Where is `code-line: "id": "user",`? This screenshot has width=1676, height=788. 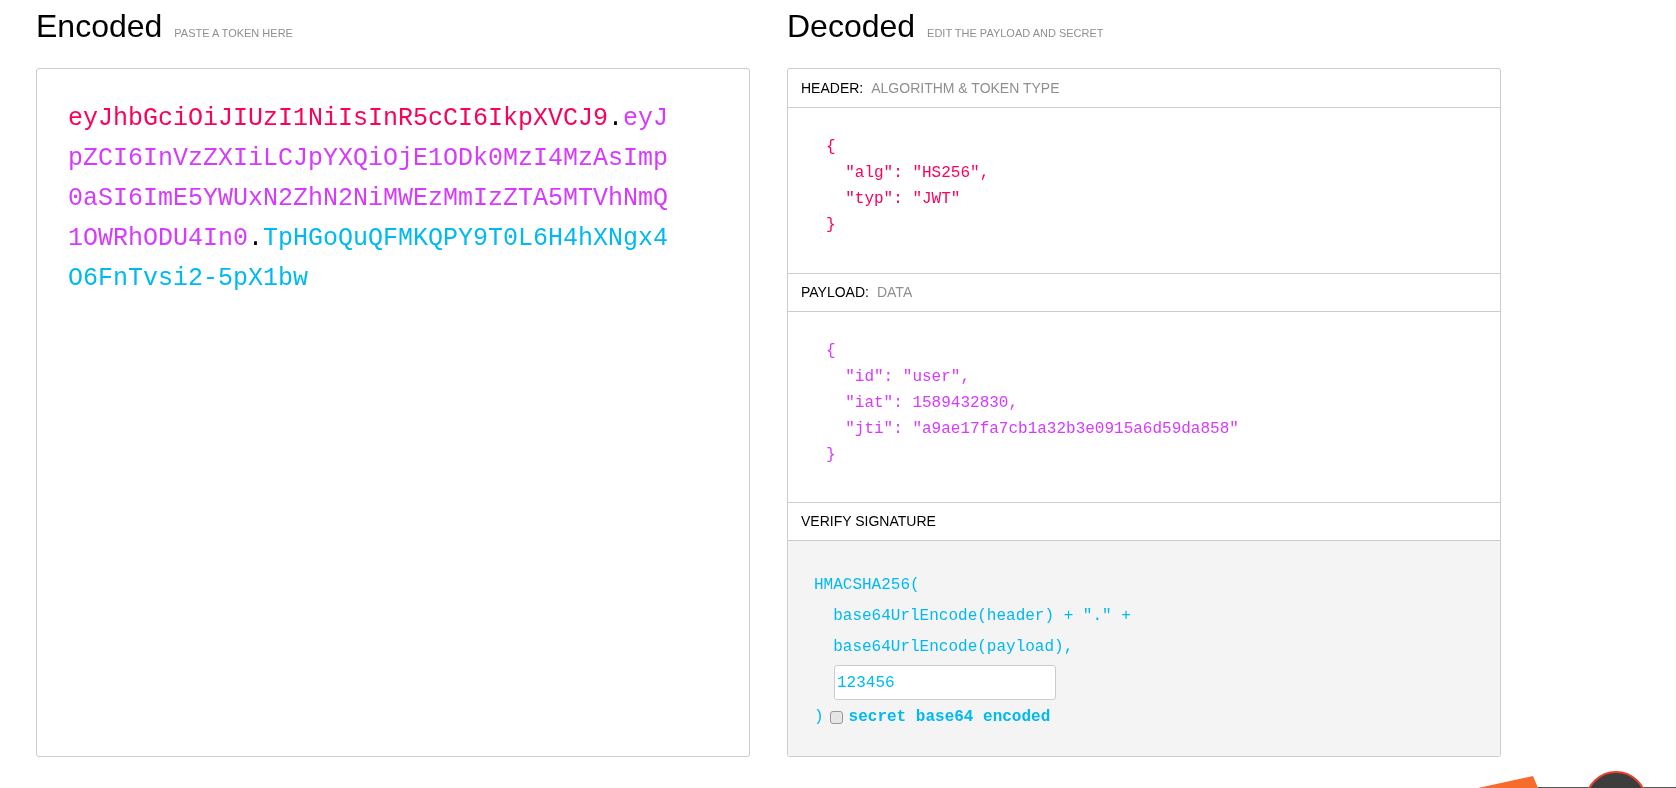
code-line: "id": "user", is located at coordinates (907, 377).